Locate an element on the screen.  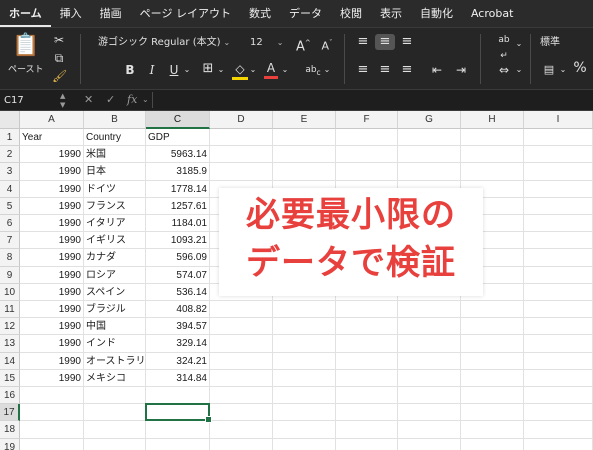
row-header: 15 is located at coordinates (10, 378).